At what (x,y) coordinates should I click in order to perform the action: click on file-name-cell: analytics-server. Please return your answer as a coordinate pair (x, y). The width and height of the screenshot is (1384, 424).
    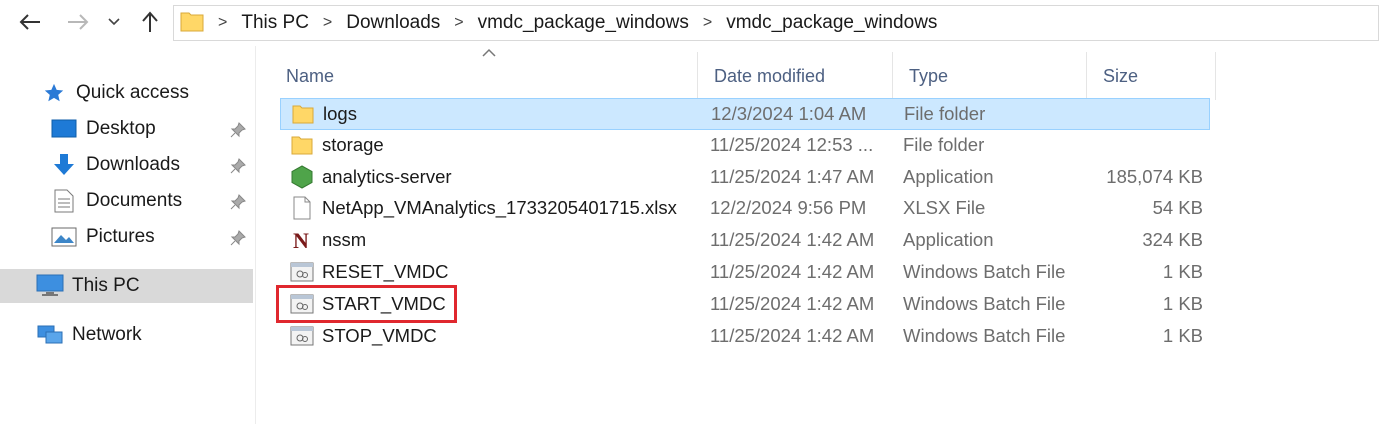
    Looking at the image, I should click on (371, 177).